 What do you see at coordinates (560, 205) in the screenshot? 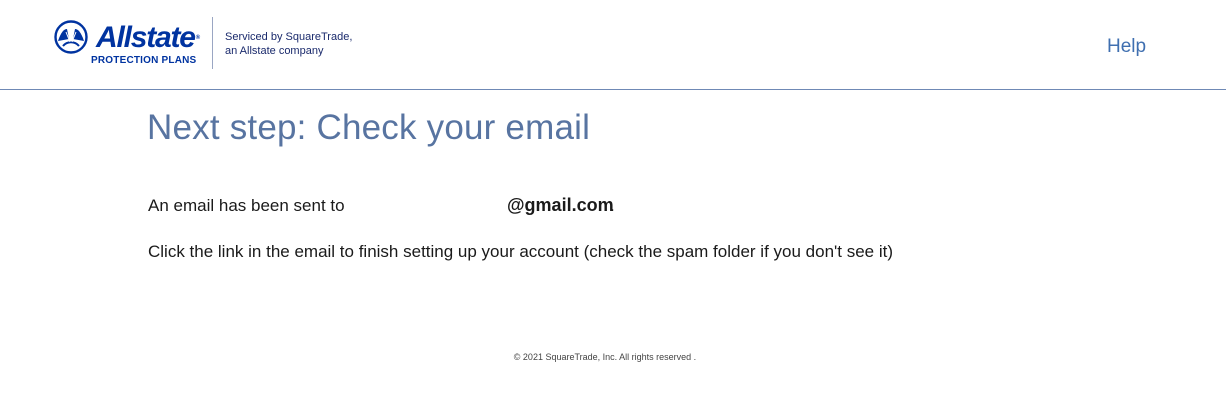
I see `email-address: @gmail.com` at bounding box center [560, 205].